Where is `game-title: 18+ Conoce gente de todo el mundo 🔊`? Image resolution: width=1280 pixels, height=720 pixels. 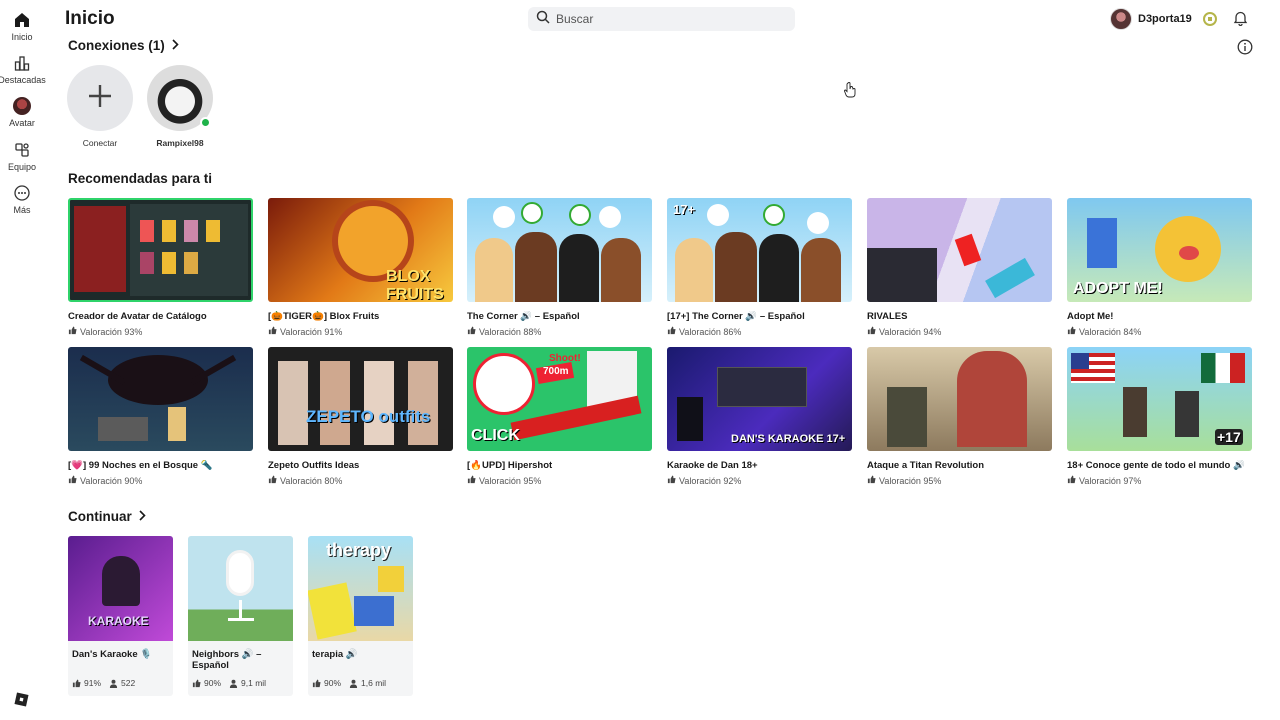
game-title: 18+ Conoce gente de todo el mundo 🔊 is located at coordinates (1156, 465).